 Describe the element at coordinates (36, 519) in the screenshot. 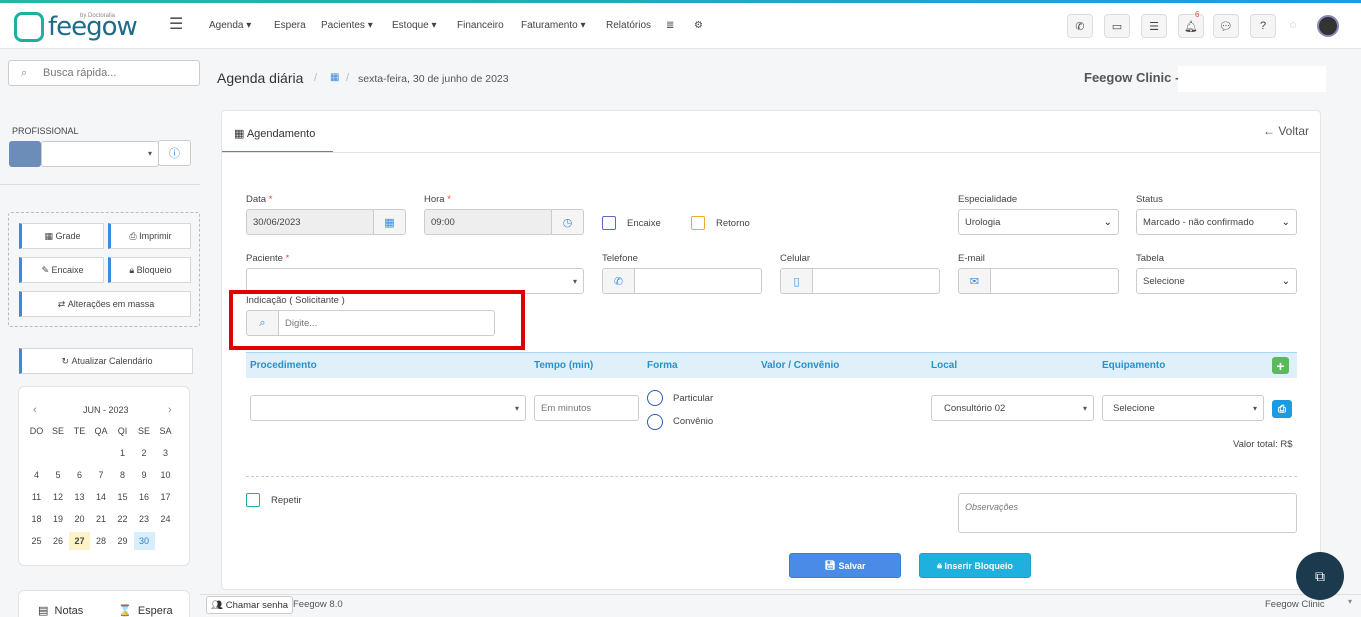

I see `calendar-day: 18` at that location.